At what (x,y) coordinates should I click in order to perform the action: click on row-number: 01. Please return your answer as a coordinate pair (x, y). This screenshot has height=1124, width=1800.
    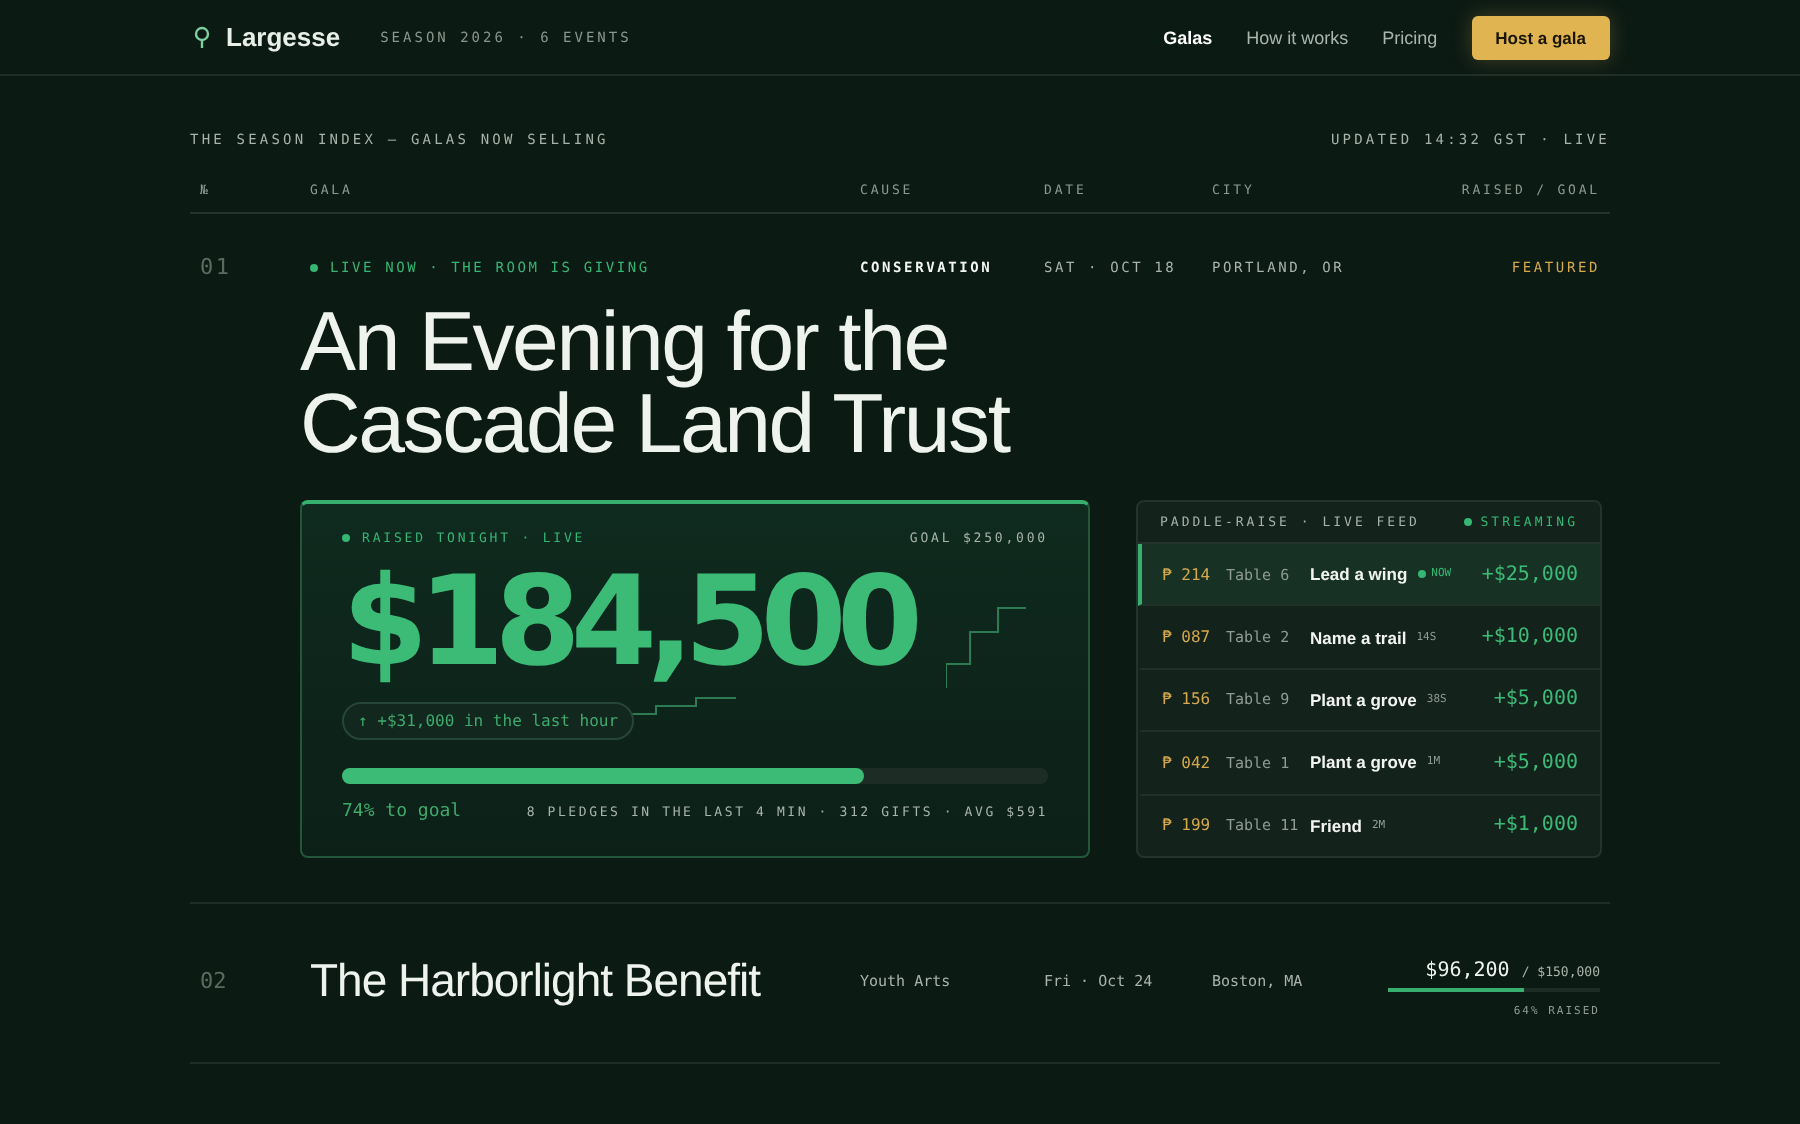
    Looking at the image, I should click on (217, 267).